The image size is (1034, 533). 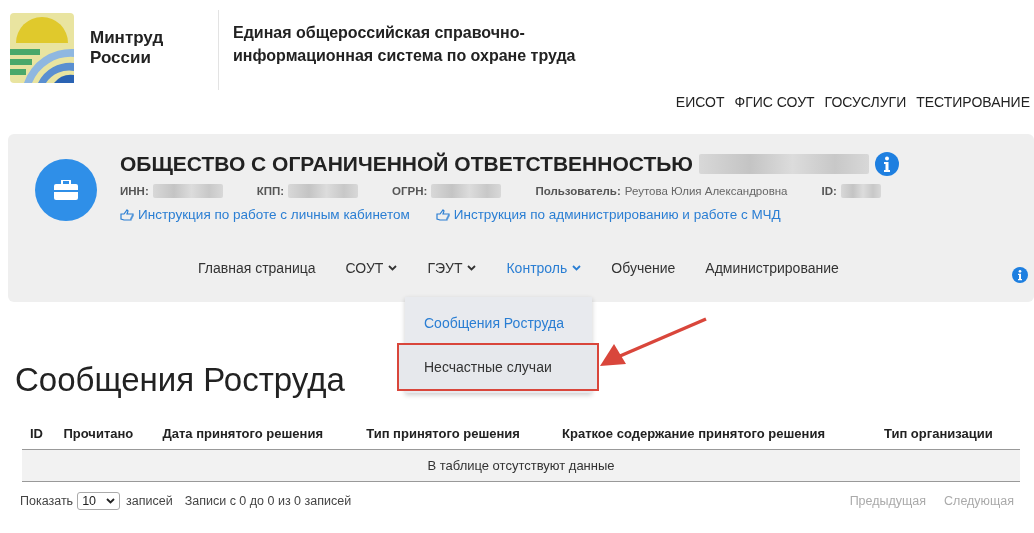 I want to click on column-header: ID, so click(x=39, y=434).